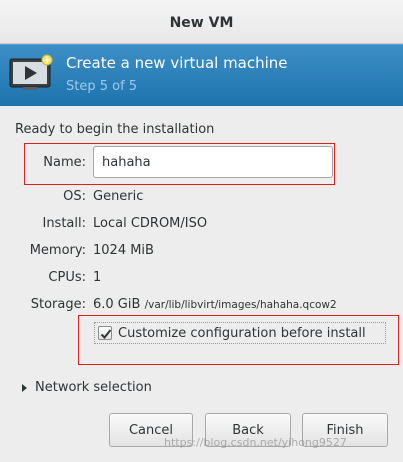 The image size is (403, 462). I want to click on checkmark-icon, so click(106, 334).